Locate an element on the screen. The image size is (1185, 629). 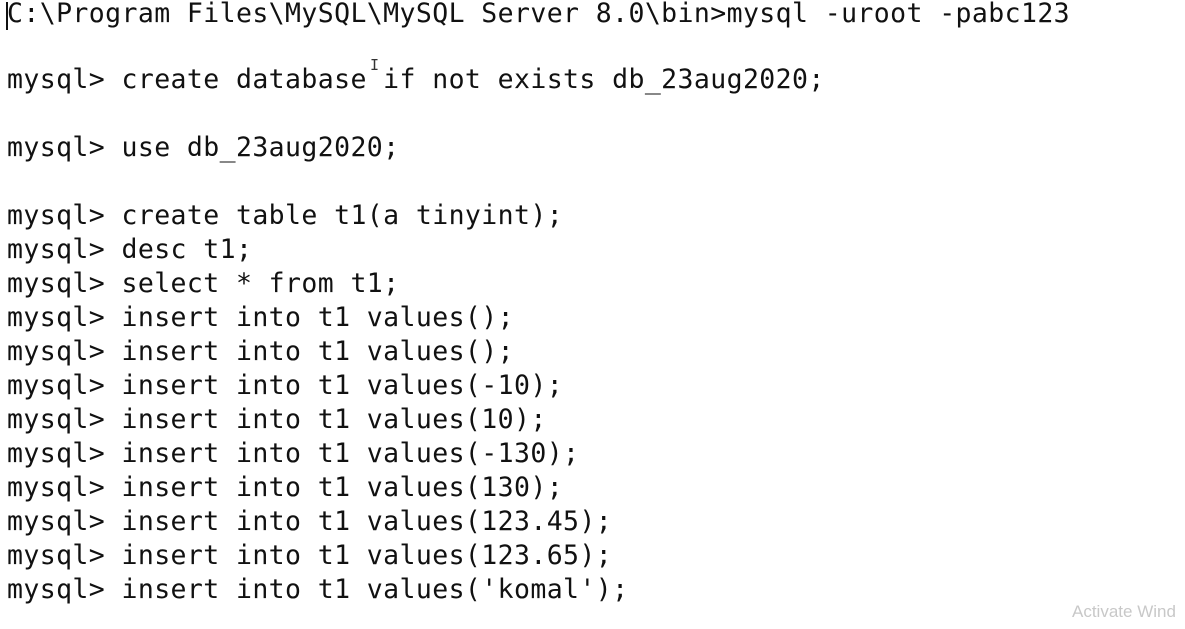
command-line-insert-123-65: mysql> insert into t1 values(123.65); is located at coordinates (309, 556).